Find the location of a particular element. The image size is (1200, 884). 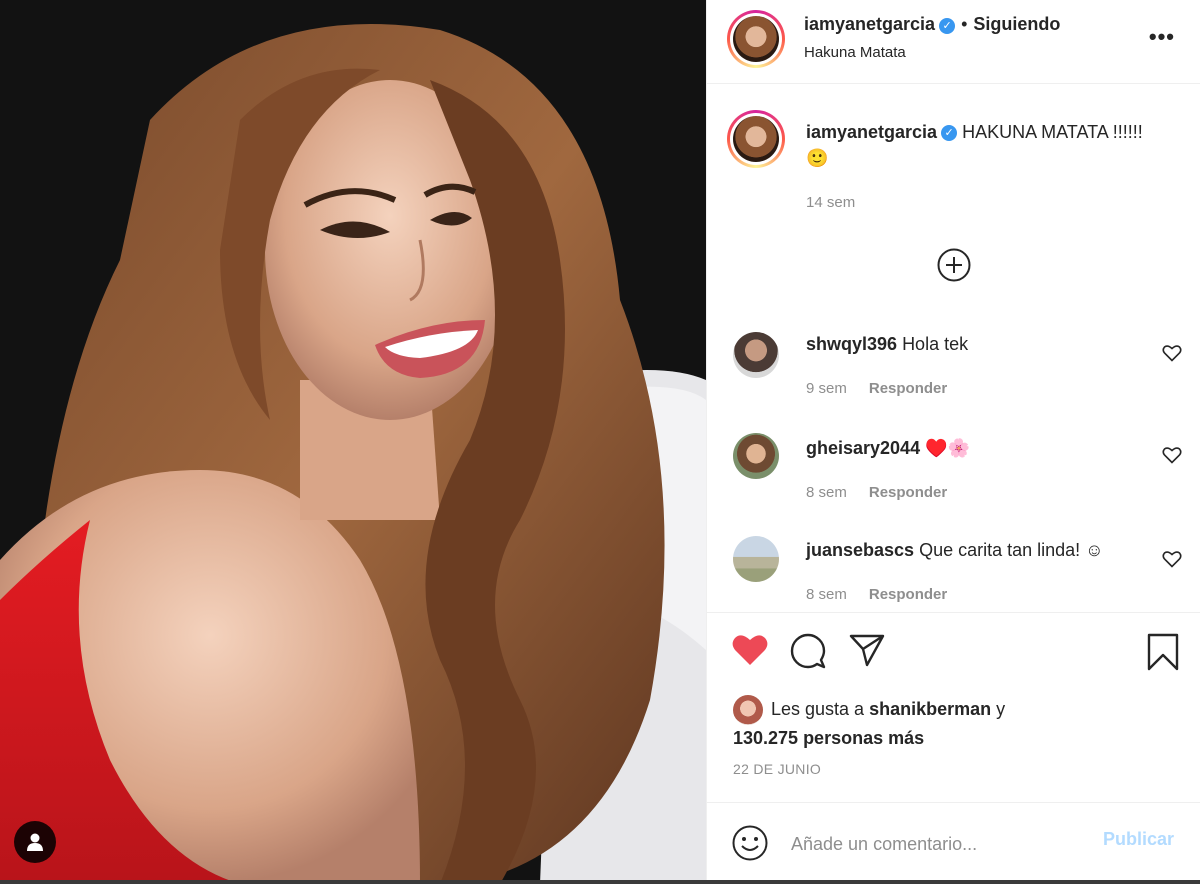

caption-time: 14 sem is located at coordinates (830, 202).